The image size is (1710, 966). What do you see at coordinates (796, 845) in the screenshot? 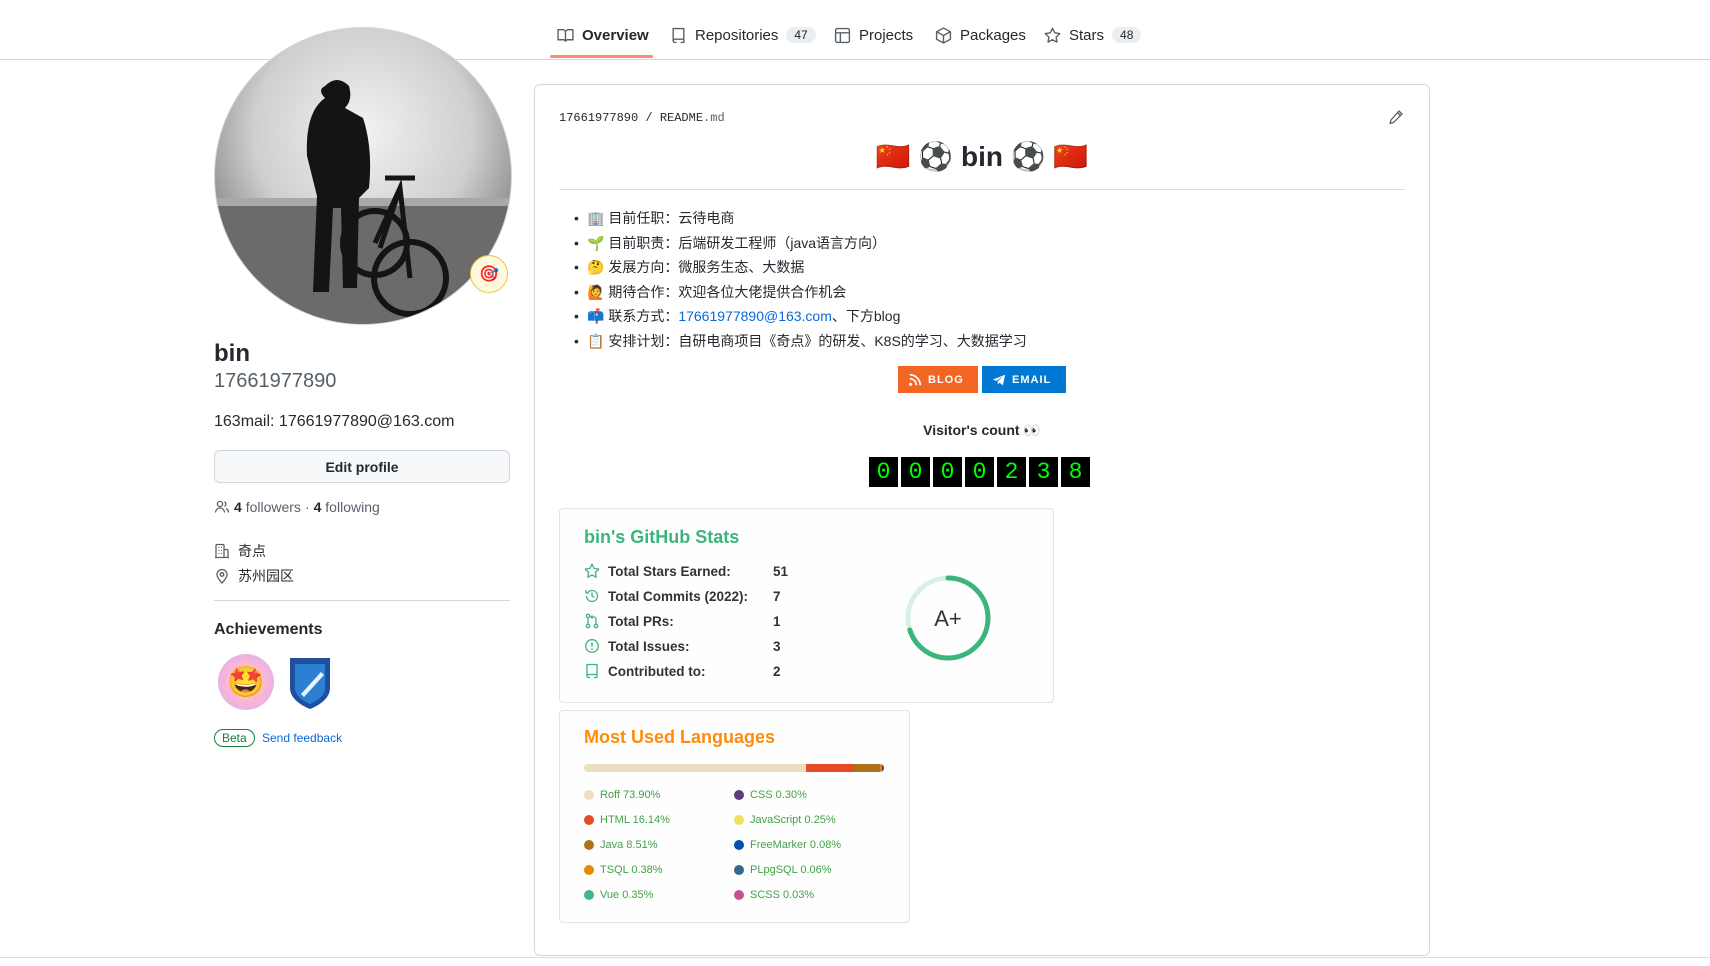
I see `language-label: FreeMarker 0.08%` at bounding box center [796, 845].